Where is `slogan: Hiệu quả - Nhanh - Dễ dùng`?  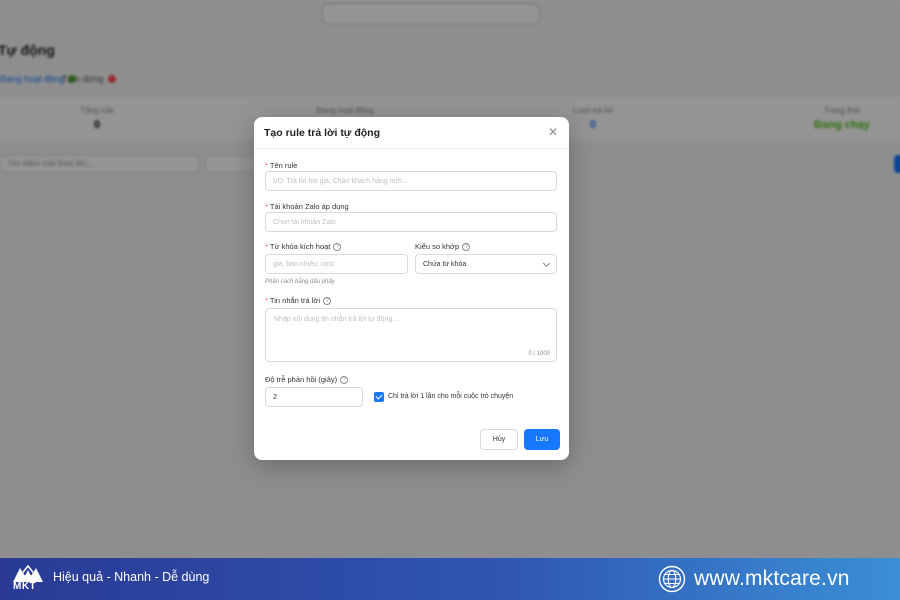
slogan: Hiệu quả - Nhanh - Dễ dùng is located at coordinates (131, 577).